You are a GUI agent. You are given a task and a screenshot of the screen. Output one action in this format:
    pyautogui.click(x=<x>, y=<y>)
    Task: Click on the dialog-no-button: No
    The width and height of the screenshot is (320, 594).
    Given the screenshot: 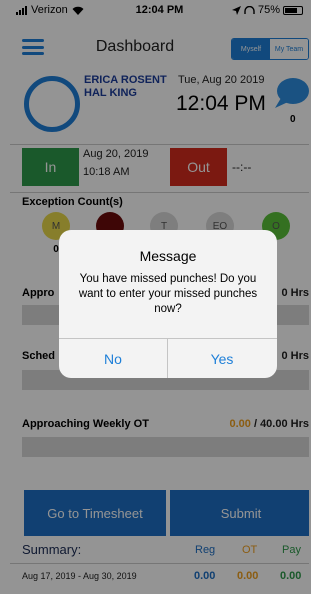 What is the action you would take?
    pyautogui.click(x=113, y=358)
    